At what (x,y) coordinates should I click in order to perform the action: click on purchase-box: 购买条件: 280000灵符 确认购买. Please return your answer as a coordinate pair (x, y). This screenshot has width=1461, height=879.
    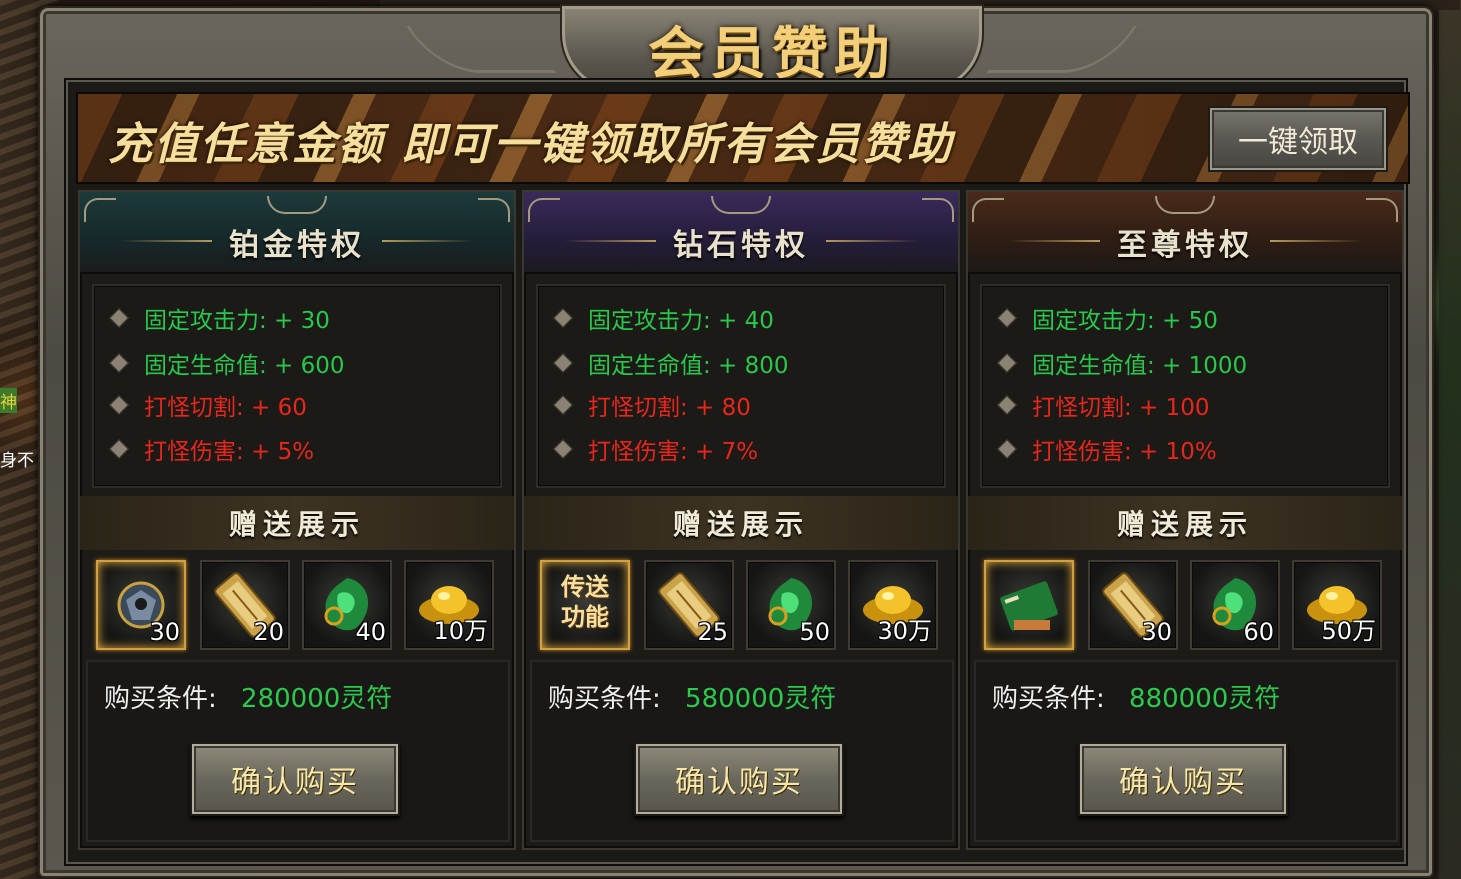
    Looking at the image, I should click on (298, 751).